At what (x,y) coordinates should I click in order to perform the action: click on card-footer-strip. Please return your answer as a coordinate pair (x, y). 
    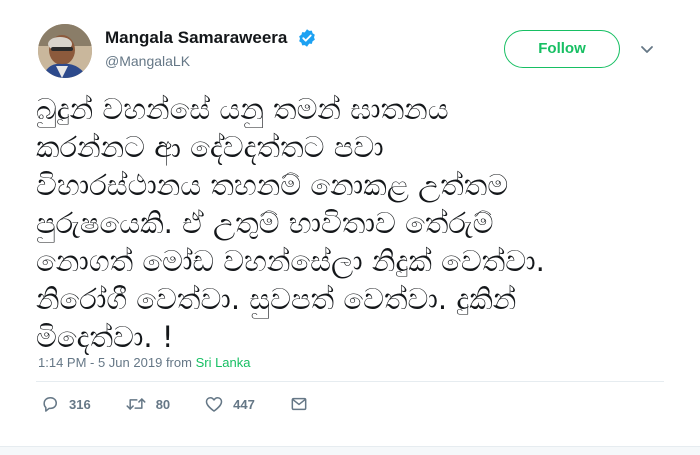
    Looking at the image, I should click on (350, 450).